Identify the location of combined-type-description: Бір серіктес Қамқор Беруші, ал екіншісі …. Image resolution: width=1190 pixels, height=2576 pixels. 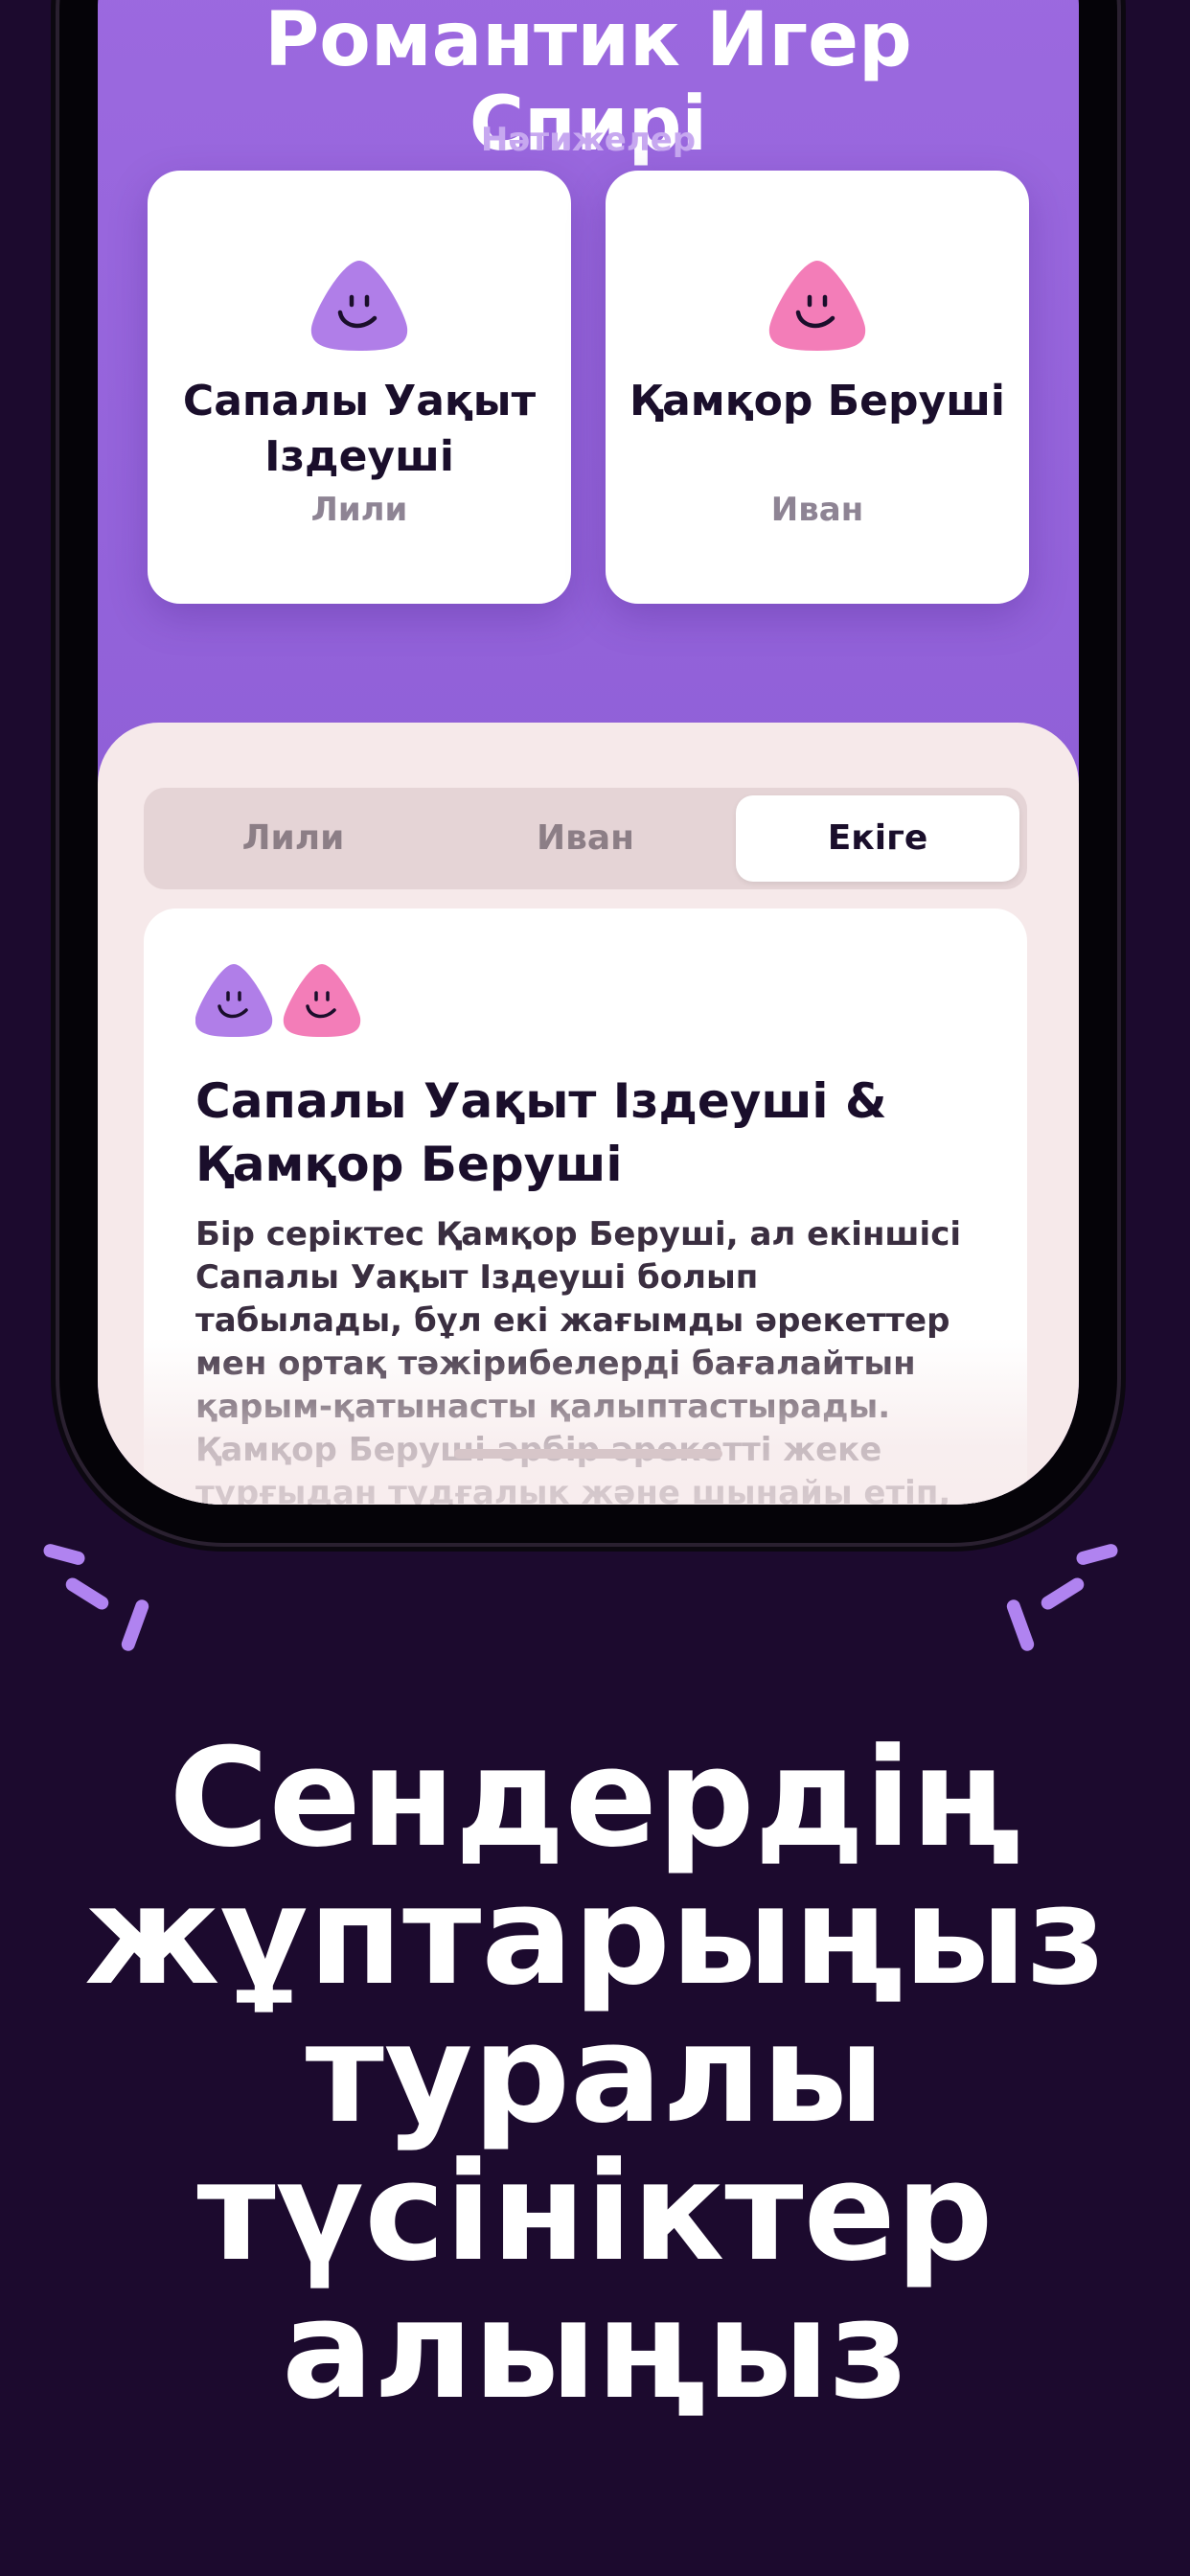
(578, 1360).